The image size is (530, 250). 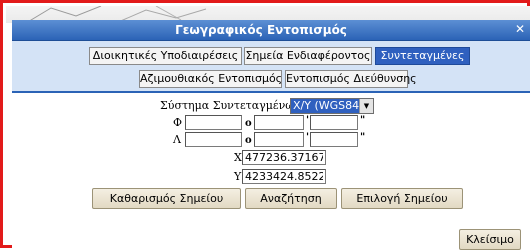 What do you see at coordinates (238, 157) in the screenshot?
I see `x-label: X` at bounding box center [238, 157].